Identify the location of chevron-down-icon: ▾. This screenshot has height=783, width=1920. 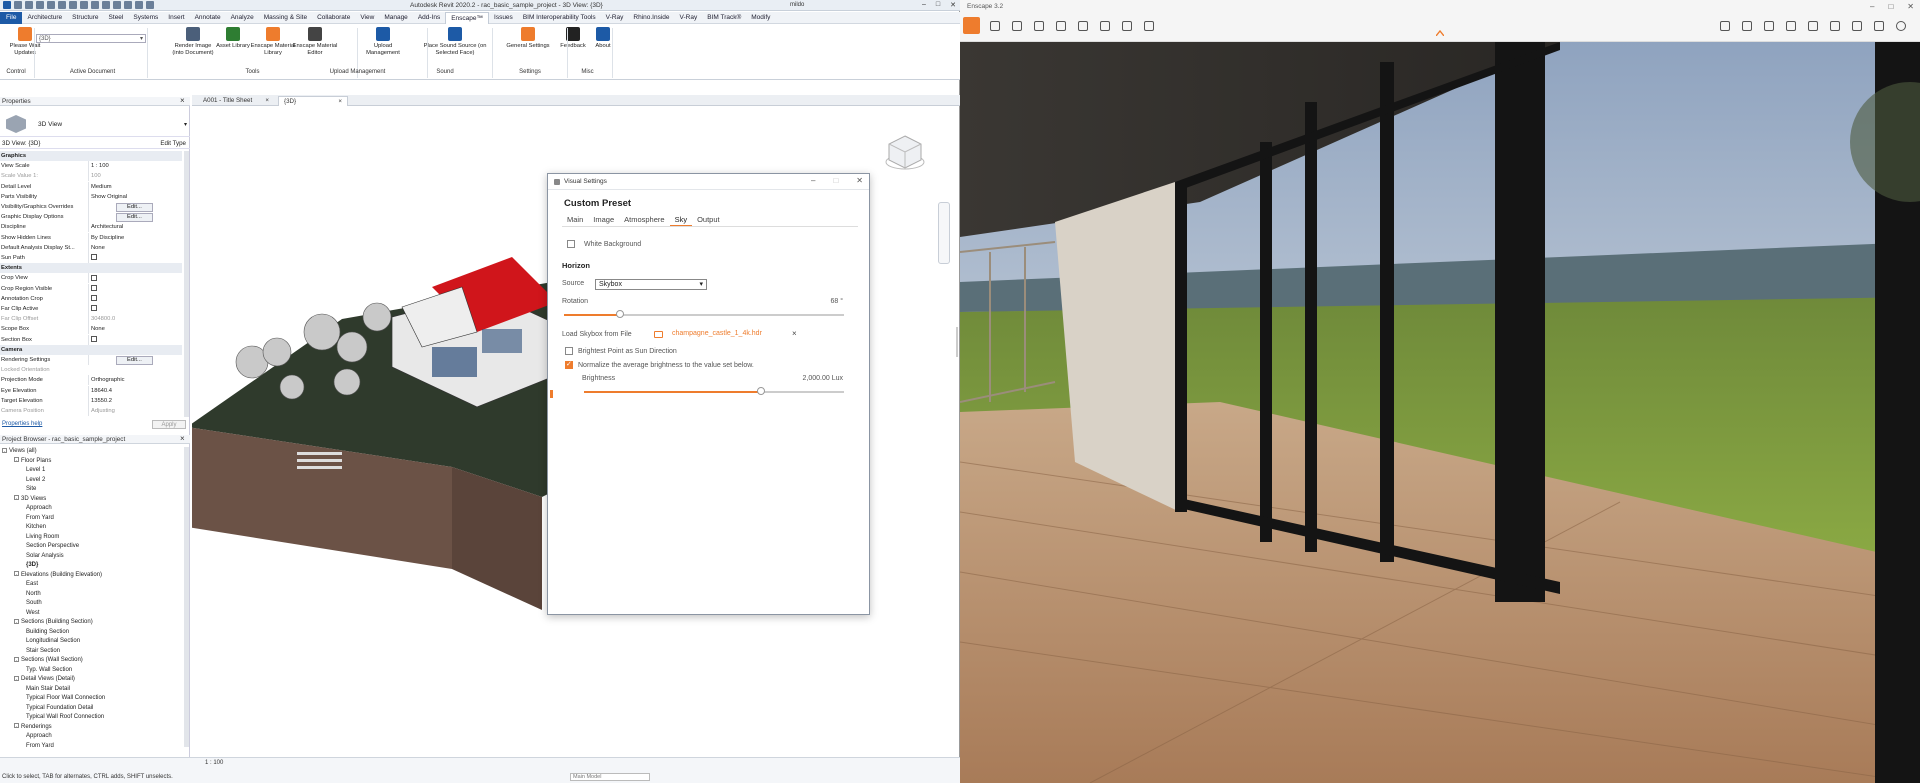
(185, 124).